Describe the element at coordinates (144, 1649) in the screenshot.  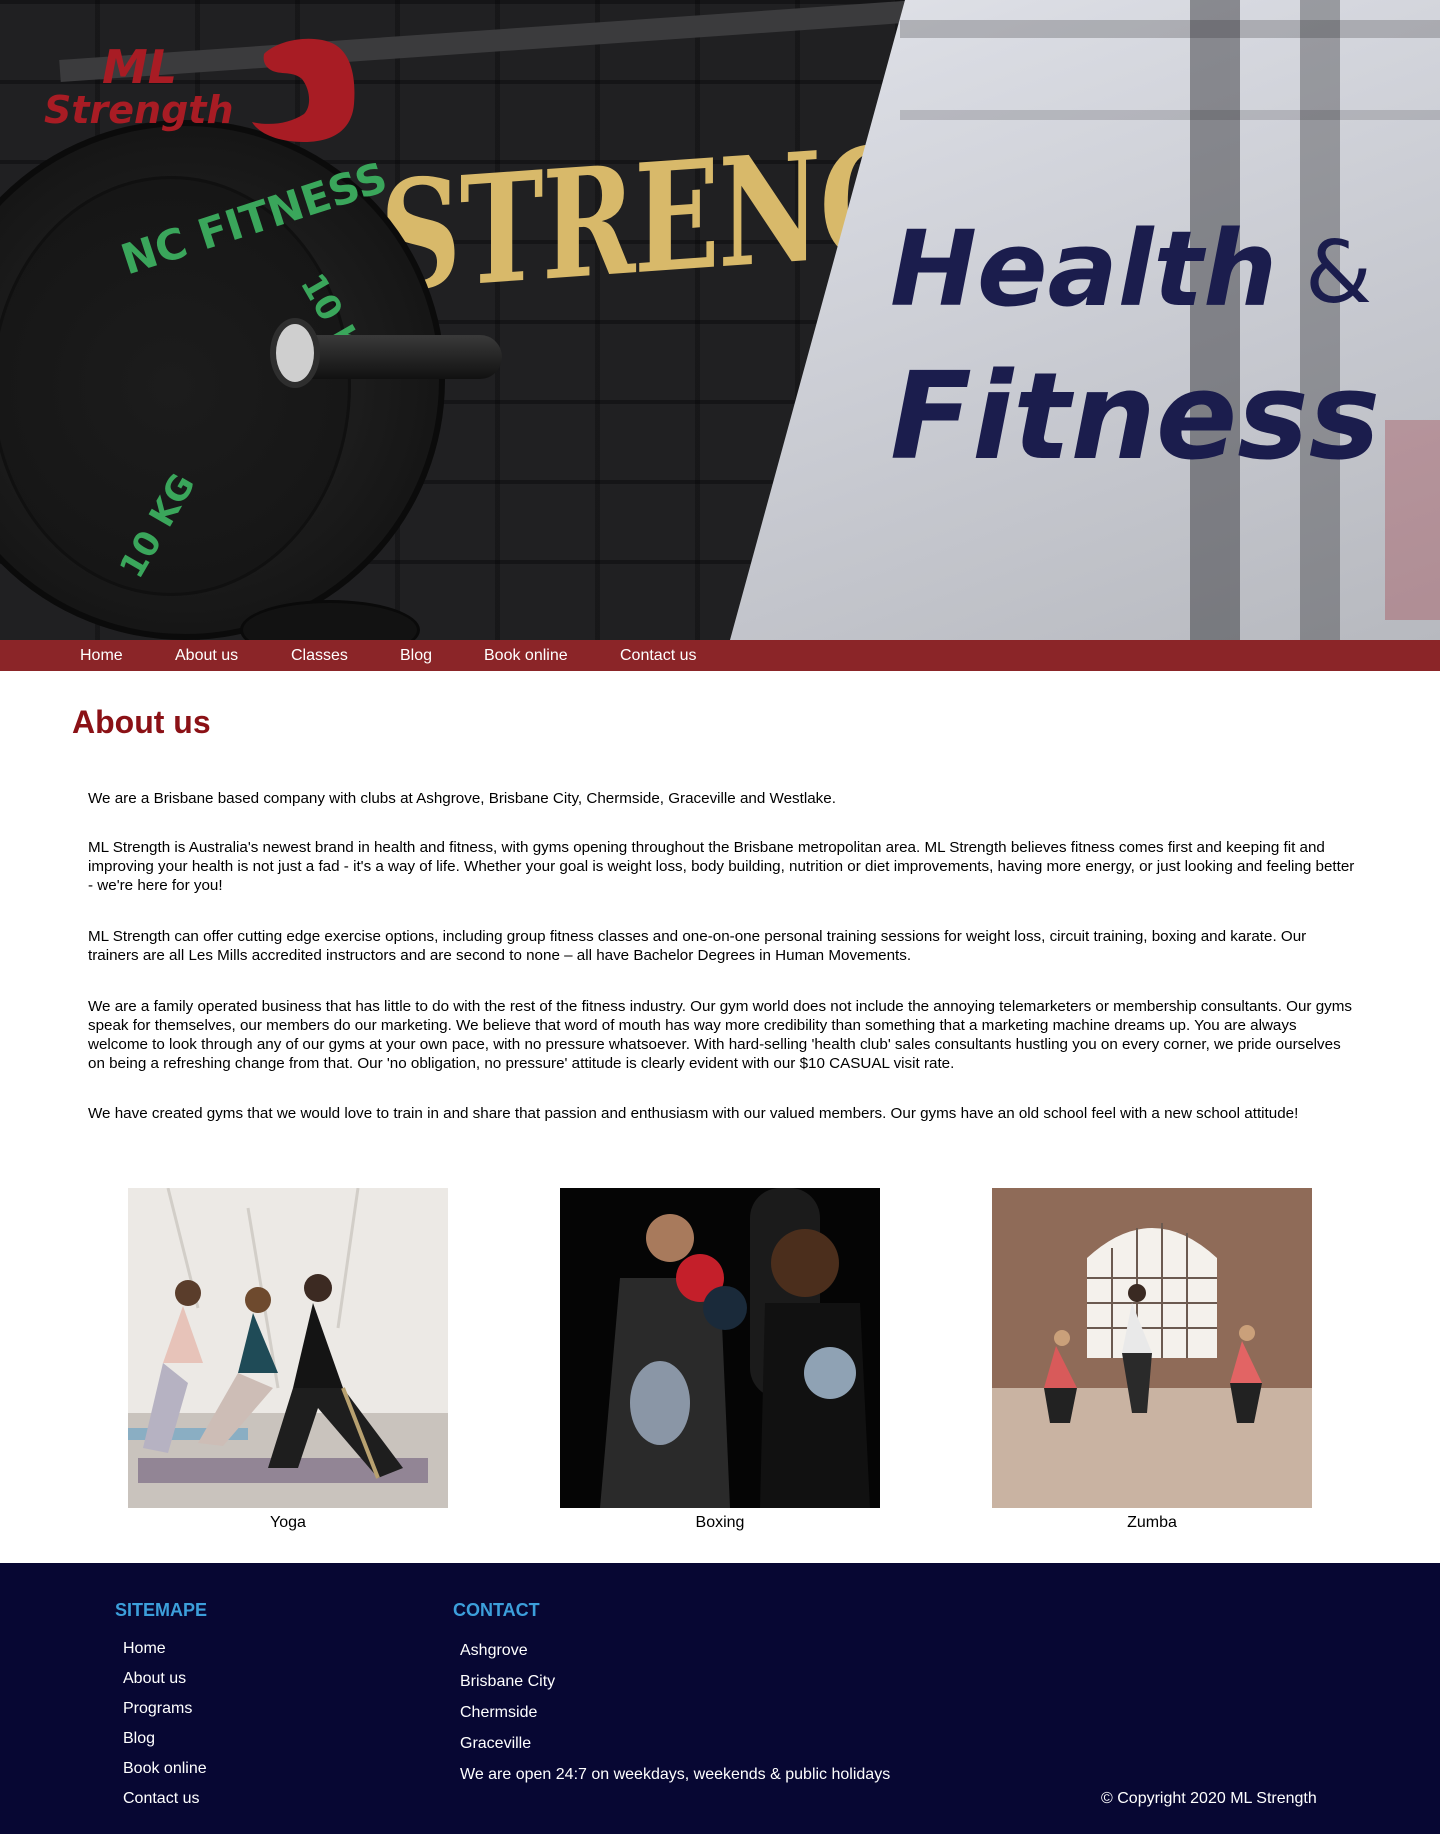
I see `footer-link-home: Home` at that location.